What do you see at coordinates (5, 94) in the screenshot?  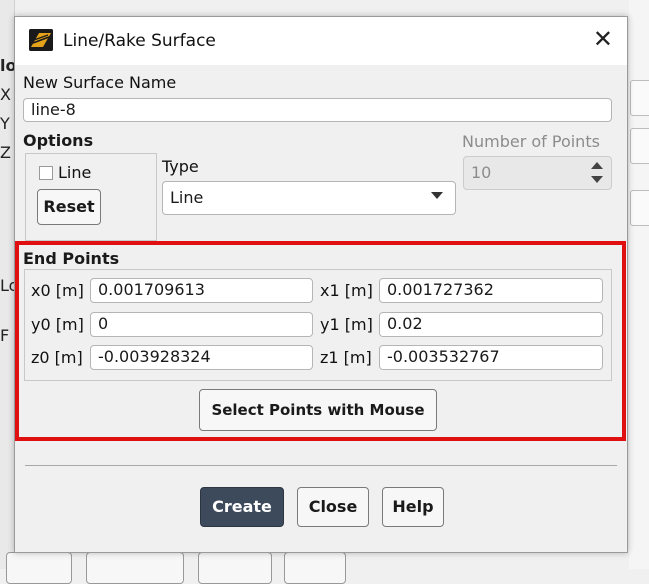 I see `background-label-fragment: X` at bounding box center [5, 94].